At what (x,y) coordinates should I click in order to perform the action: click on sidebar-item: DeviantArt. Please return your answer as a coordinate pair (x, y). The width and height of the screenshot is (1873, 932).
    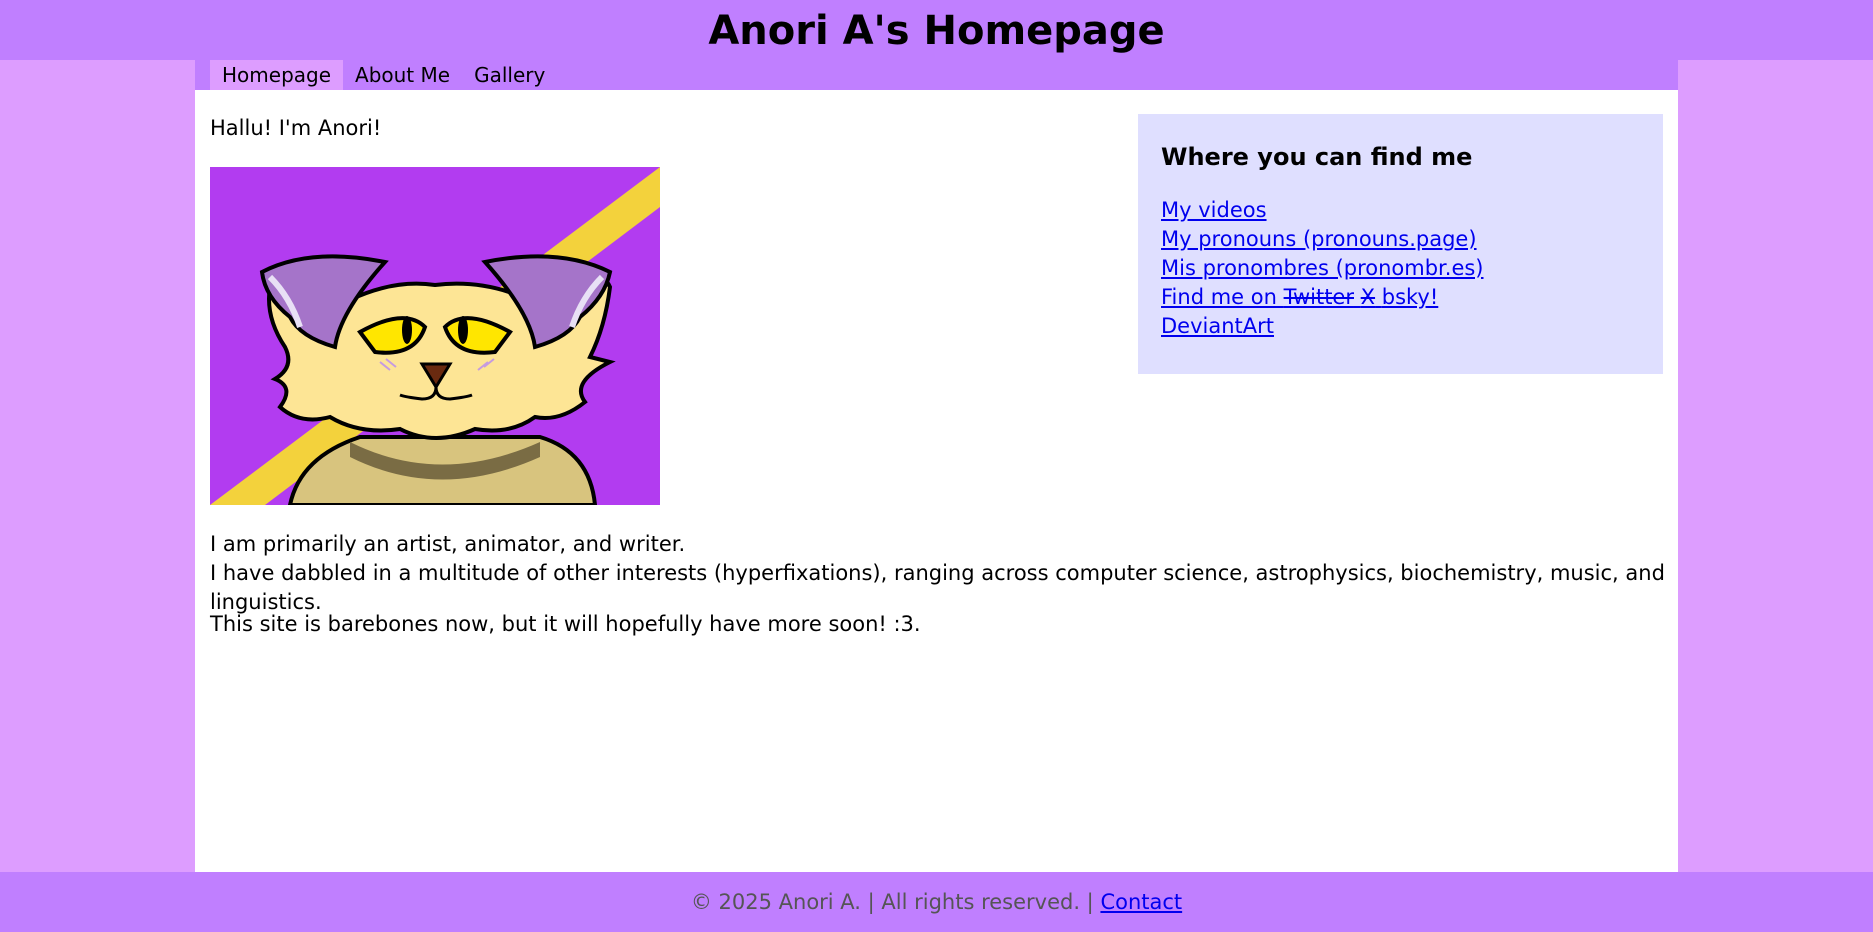
    Looking at the image, I should click on (1400, 326).